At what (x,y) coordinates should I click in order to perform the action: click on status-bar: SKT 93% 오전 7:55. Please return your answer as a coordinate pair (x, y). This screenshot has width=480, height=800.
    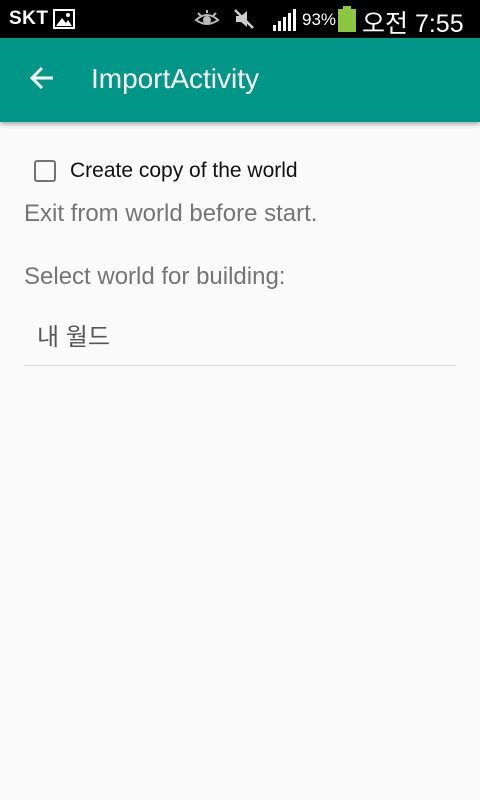
    Looking at the image, I should click on (240, 19).